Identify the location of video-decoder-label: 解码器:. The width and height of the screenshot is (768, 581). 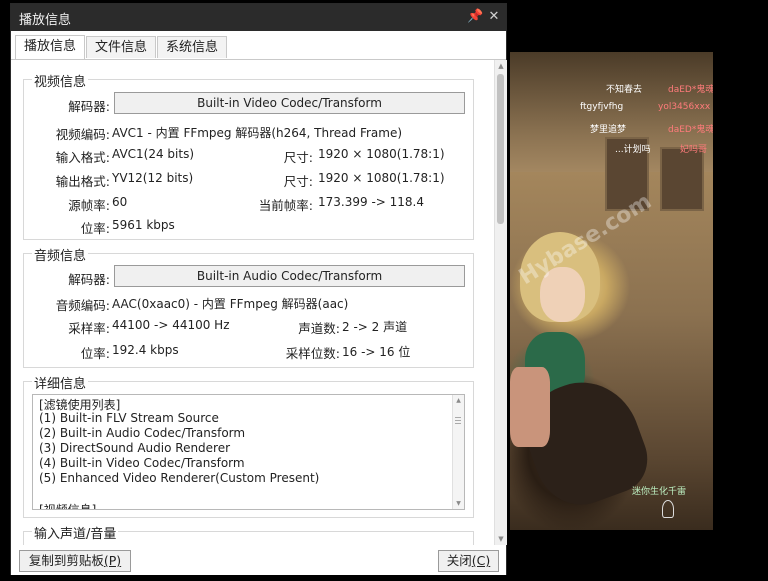
(89, 106).